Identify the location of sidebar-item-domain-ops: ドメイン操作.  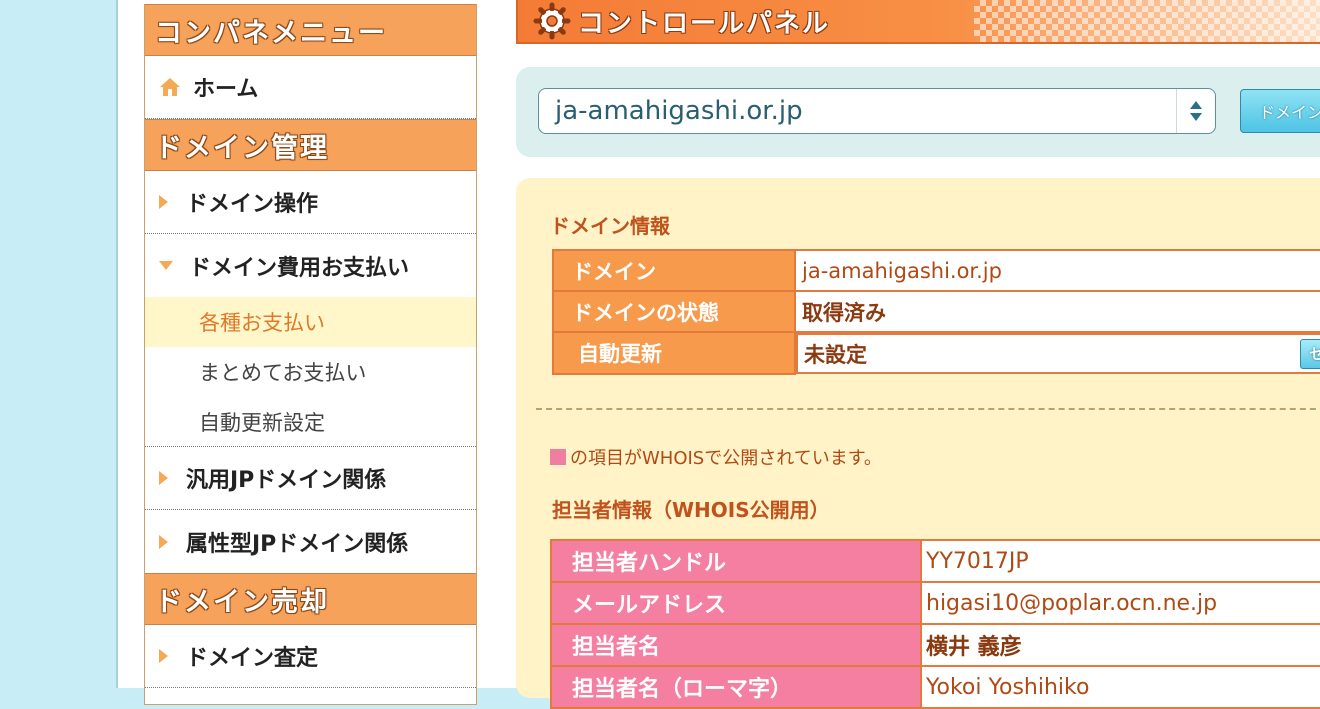
(310, 202).